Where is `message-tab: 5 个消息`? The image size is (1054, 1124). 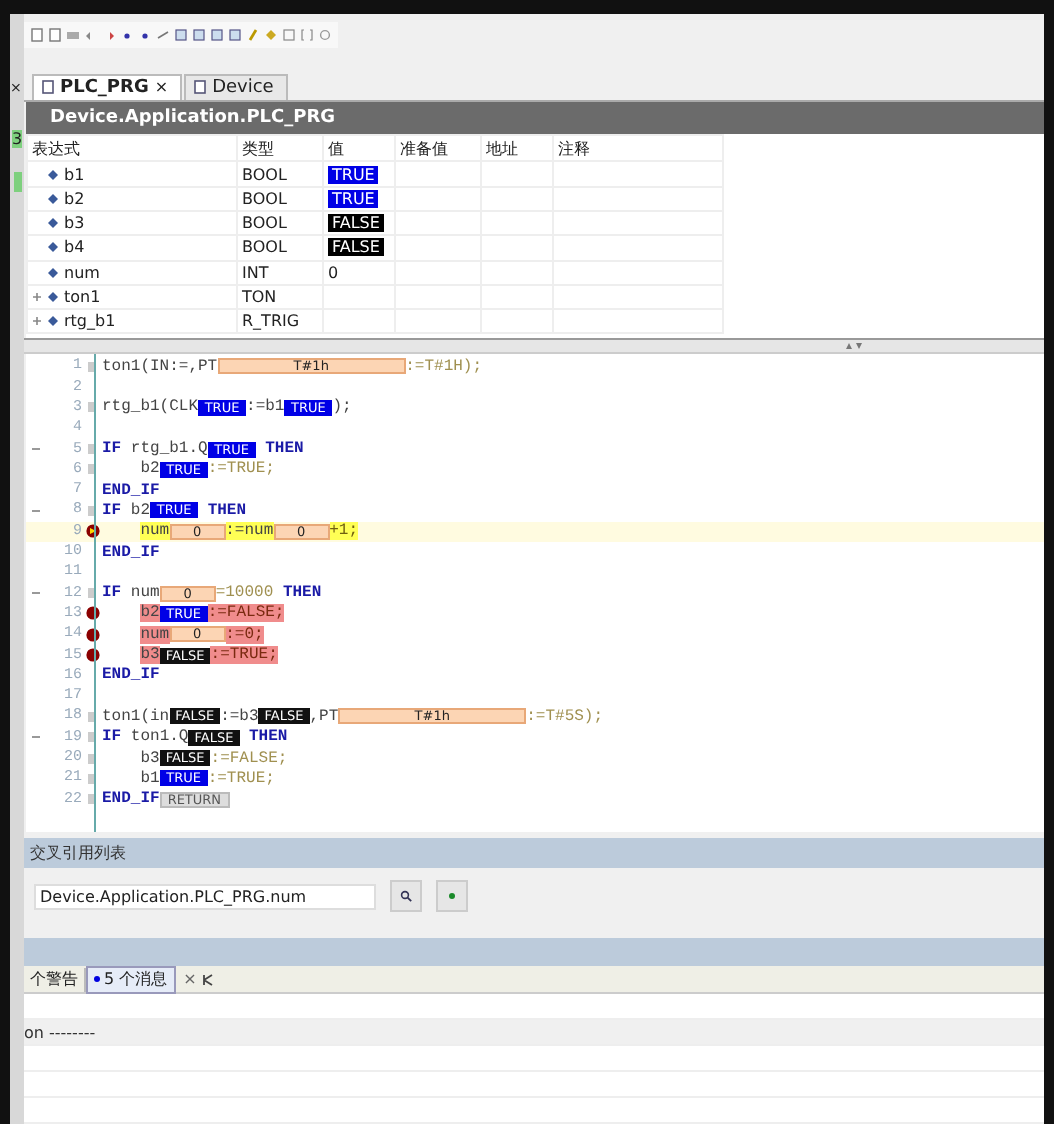 message-tab: 5 个消息 is located at coordinates (131, 979).